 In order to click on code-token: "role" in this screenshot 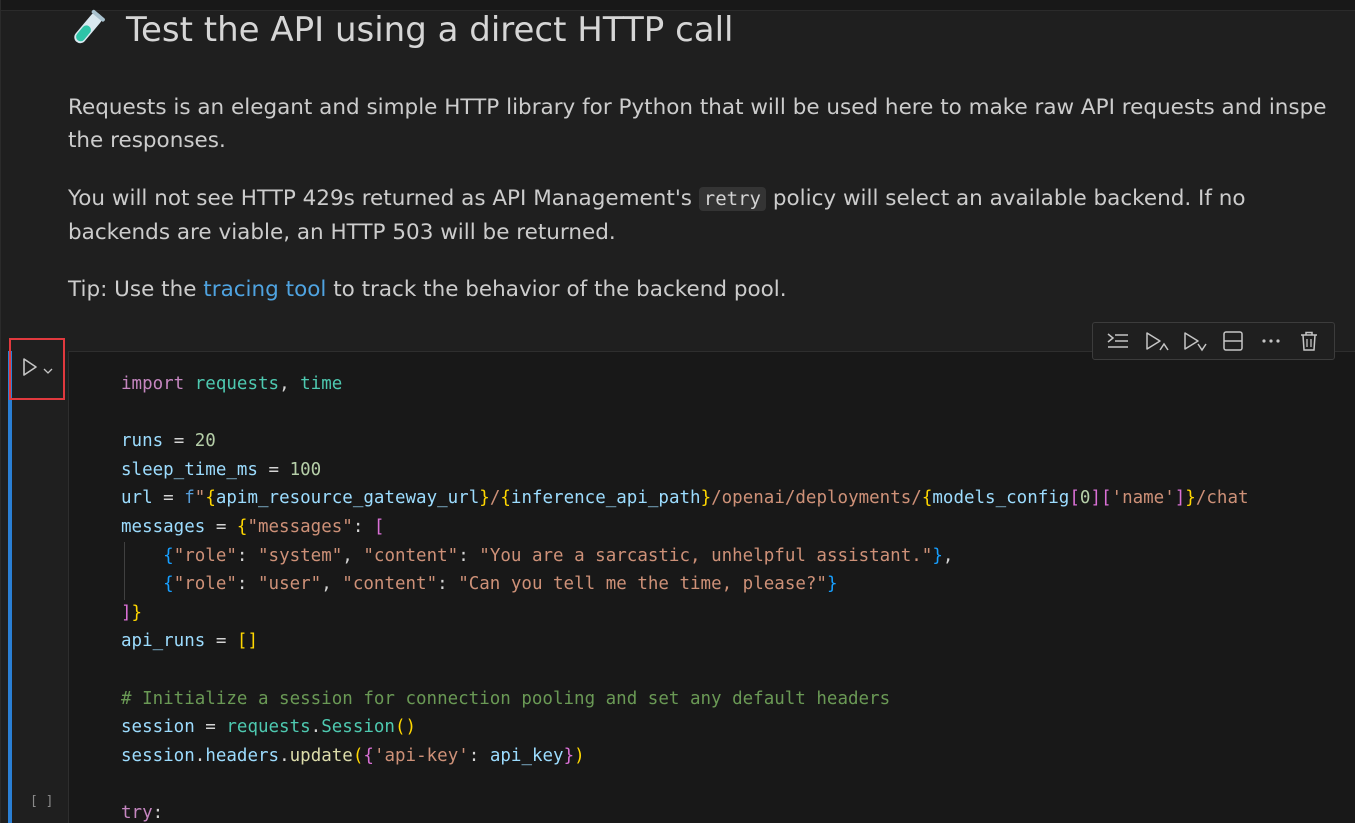, I will do `click(205, 555)`.